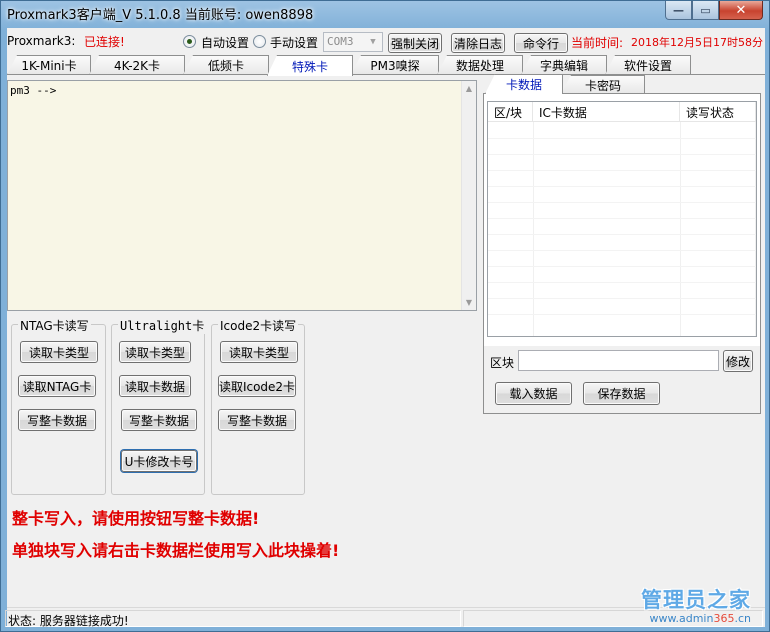  I want to click on scroll-down-icon: ▼, so click(469, 302).